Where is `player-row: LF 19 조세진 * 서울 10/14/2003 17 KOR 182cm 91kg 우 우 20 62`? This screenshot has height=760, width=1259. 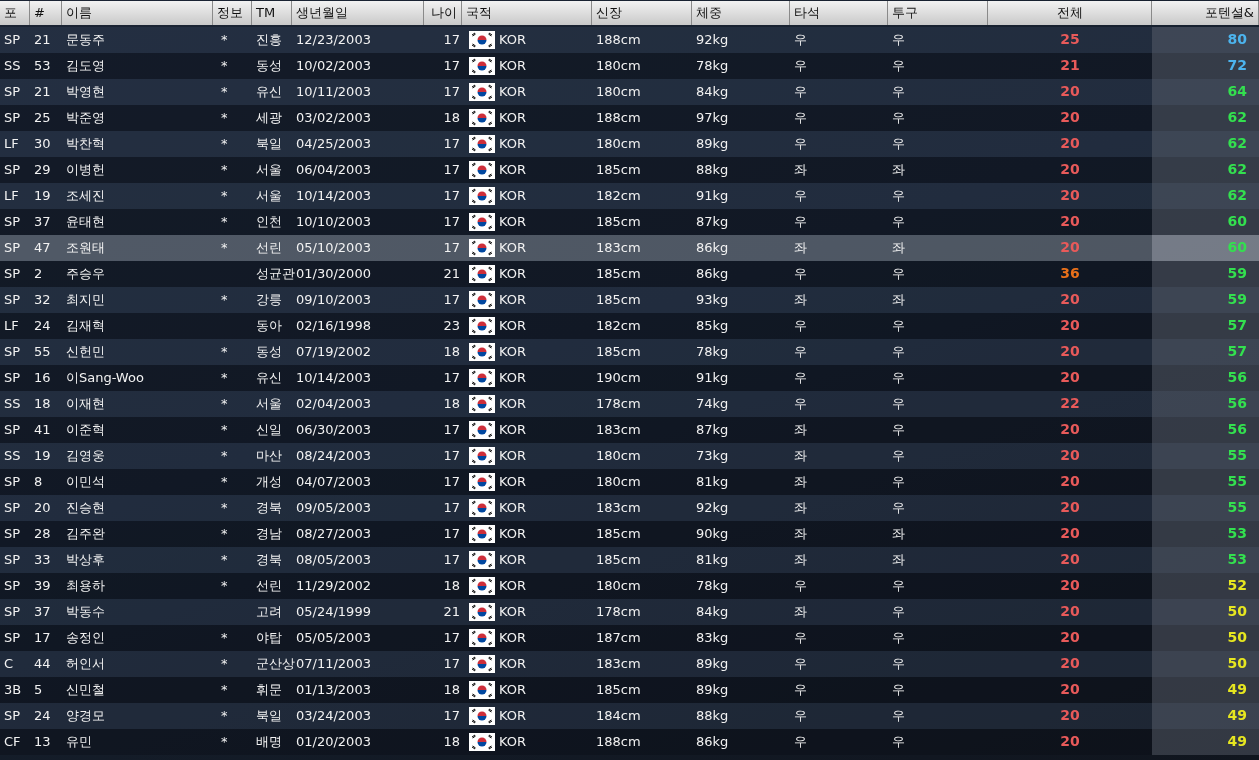
player-row: LF 19 조세진 * 서울 10/14/2003 17 KOR 182cm 91kg 우 우 20 62 is located at coordinates (629, 196).